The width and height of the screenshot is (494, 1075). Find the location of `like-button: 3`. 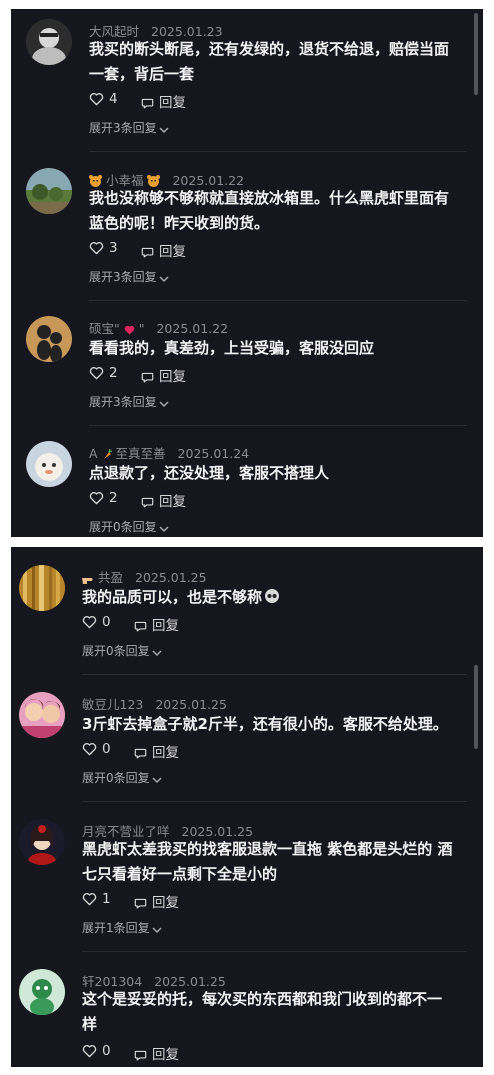

like-button: 3 is located at coordinates (103, 248).